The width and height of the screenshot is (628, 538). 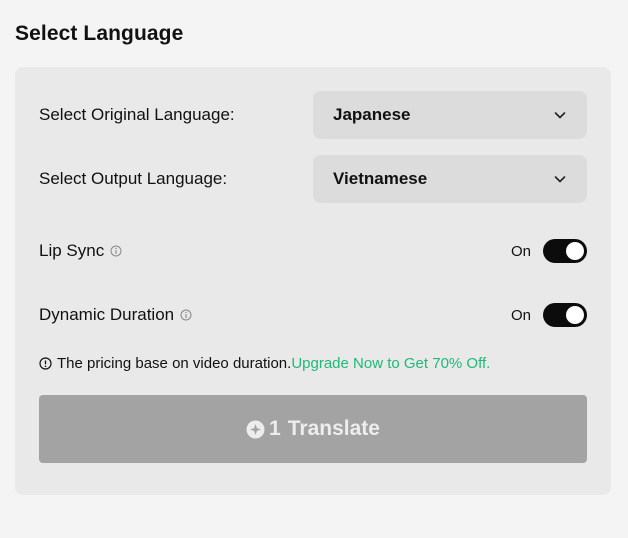 What do you see at coordinates (133, 178) in the screenshot?
I see `output-language-label: Select Output Language:` at bounding box center [133, 178].